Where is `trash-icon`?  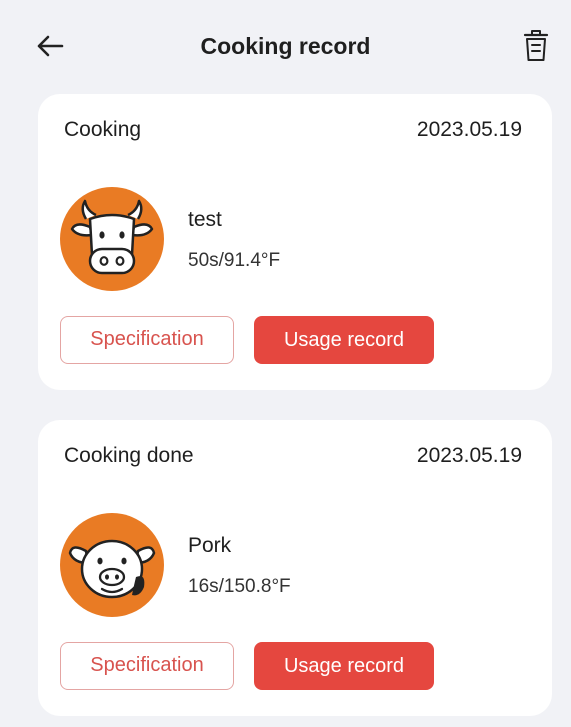
trash-icon is located at coordinates (536, 45).